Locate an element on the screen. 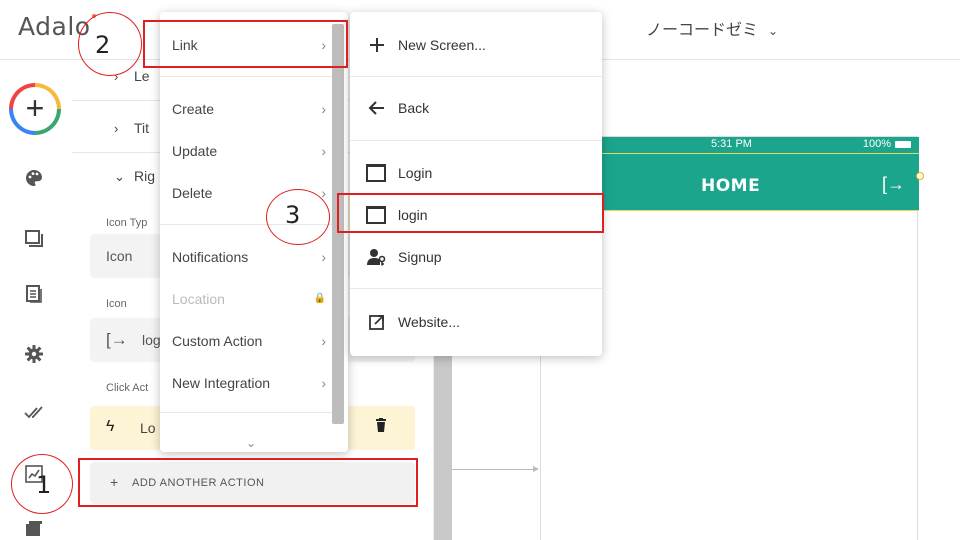 The image size is (960, 540). battery-icon is located at coordinates (903, 144).